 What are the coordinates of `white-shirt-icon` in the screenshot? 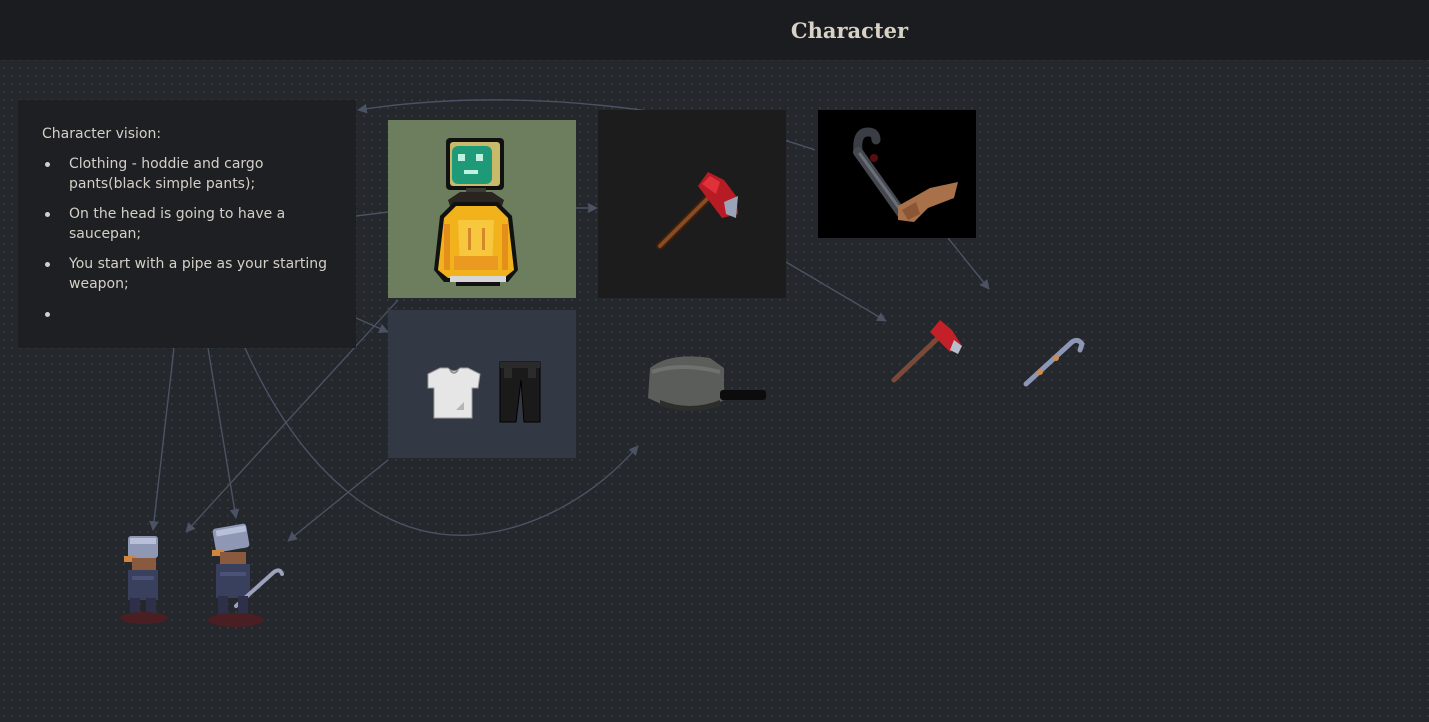 It's located at (454, 393).